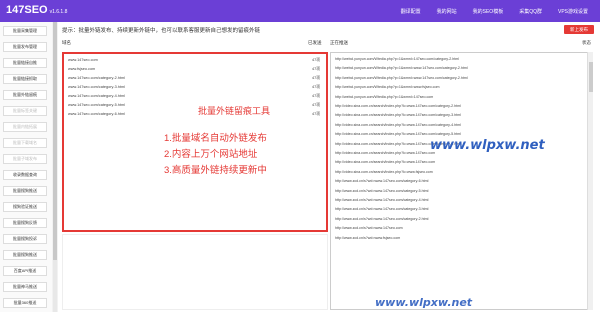 The width and height of the screenshot is (600, 312). I want to click on sidebar-item: 批量下载域名, so click(25, 143).